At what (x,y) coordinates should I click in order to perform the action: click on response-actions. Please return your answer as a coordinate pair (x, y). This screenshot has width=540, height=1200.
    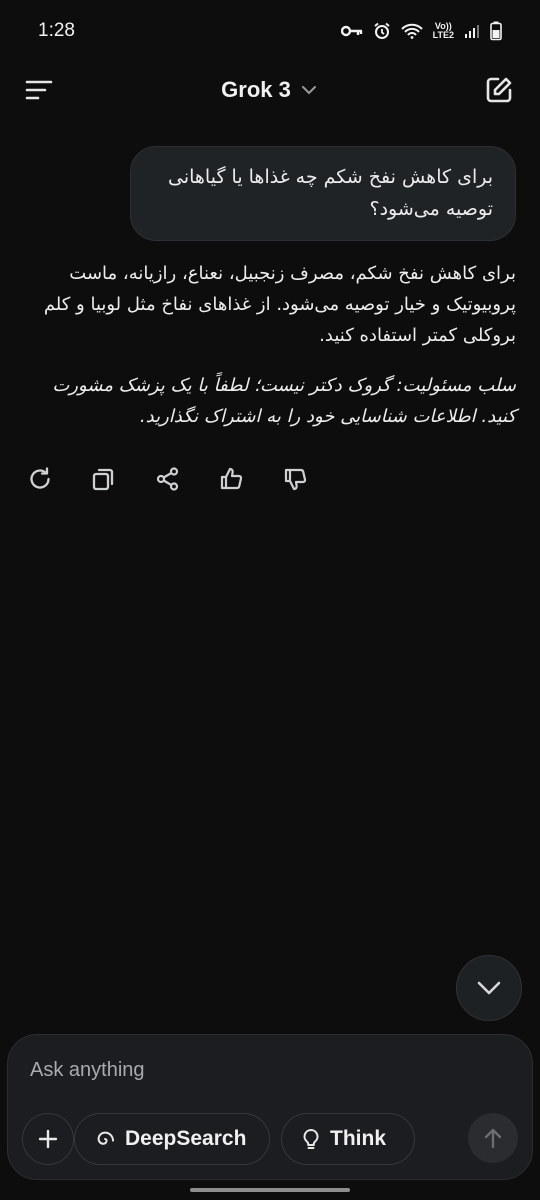
    Looking at the image, I should click on (168, 479).